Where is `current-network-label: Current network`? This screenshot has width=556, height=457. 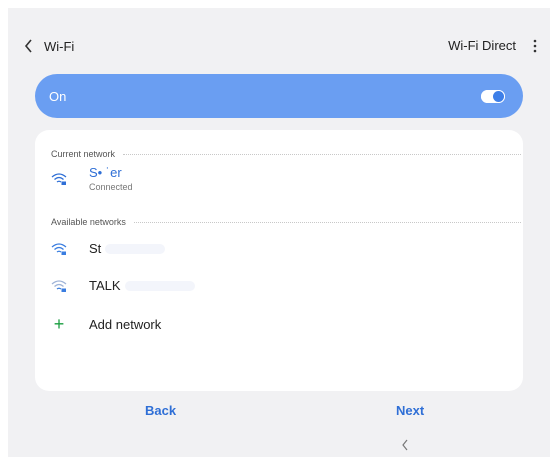
current-network-label: Current network is located at coordinates (83, 154).